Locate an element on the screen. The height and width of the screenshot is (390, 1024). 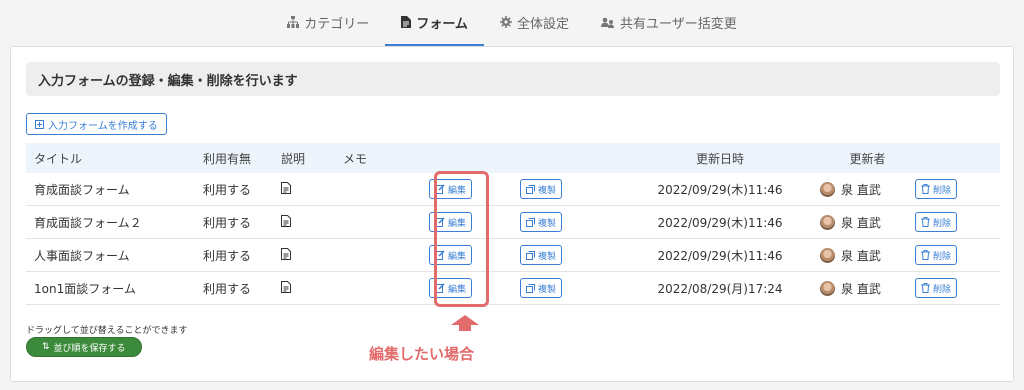
header-desc: 説明 is located at coordinates (293, 158).